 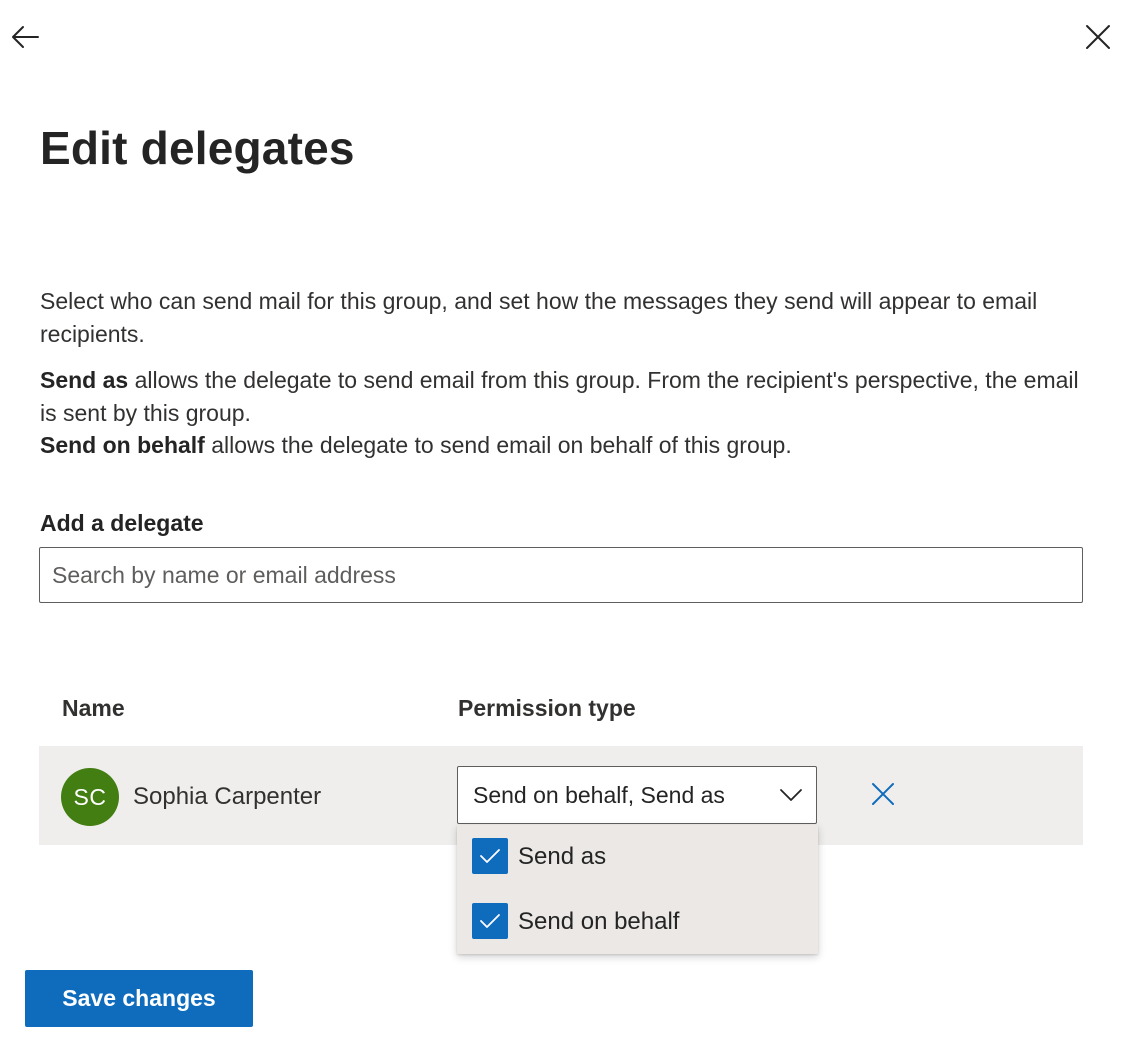 I want to click on permission-type-dropdown: Send on behalf, Send as, so click(x=637, y=795).